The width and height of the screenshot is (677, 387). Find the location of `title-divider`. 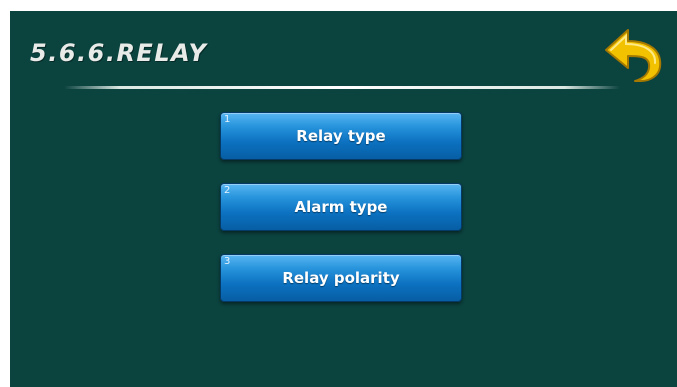

title-divider is located at coordinates (342, 87).